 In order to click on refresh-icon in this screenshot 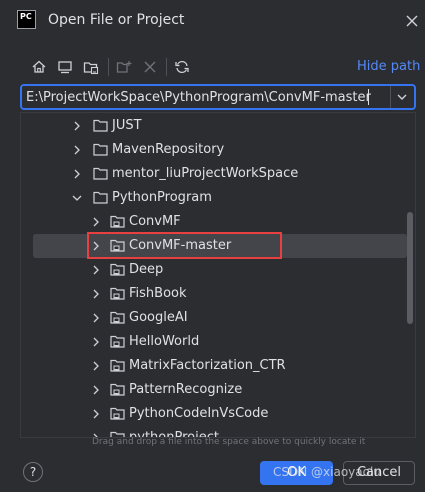, I will do `click(182, 67)`.